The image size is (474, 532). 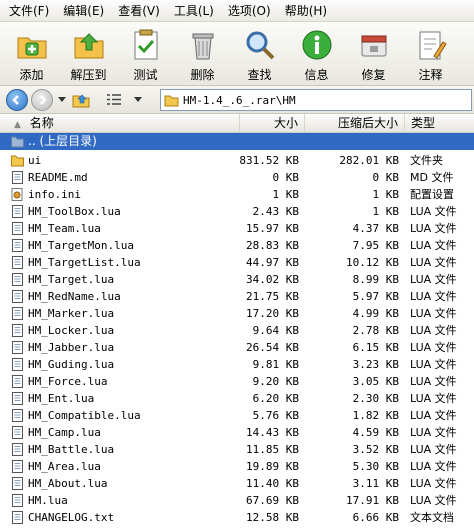 I want to click on file-row: HM_Target.lua 34.02 KB 8.99 KB LUA 文件, so click(x=237, y=279).